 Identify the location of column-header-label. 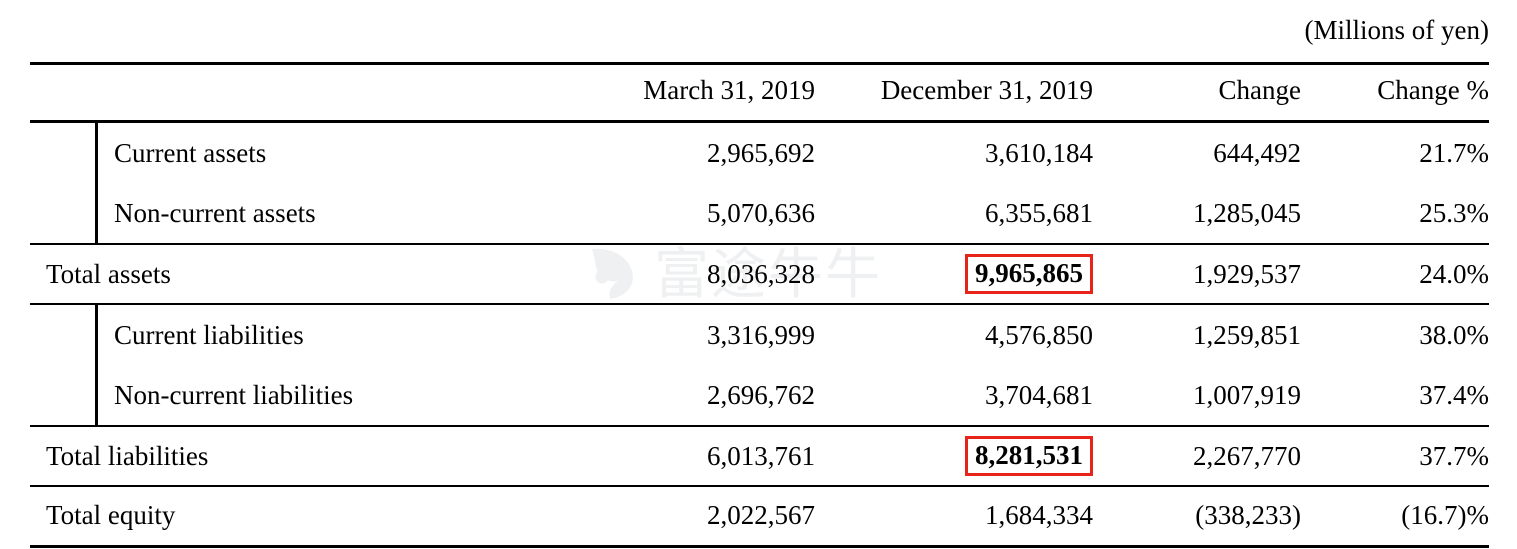
(304, 92).